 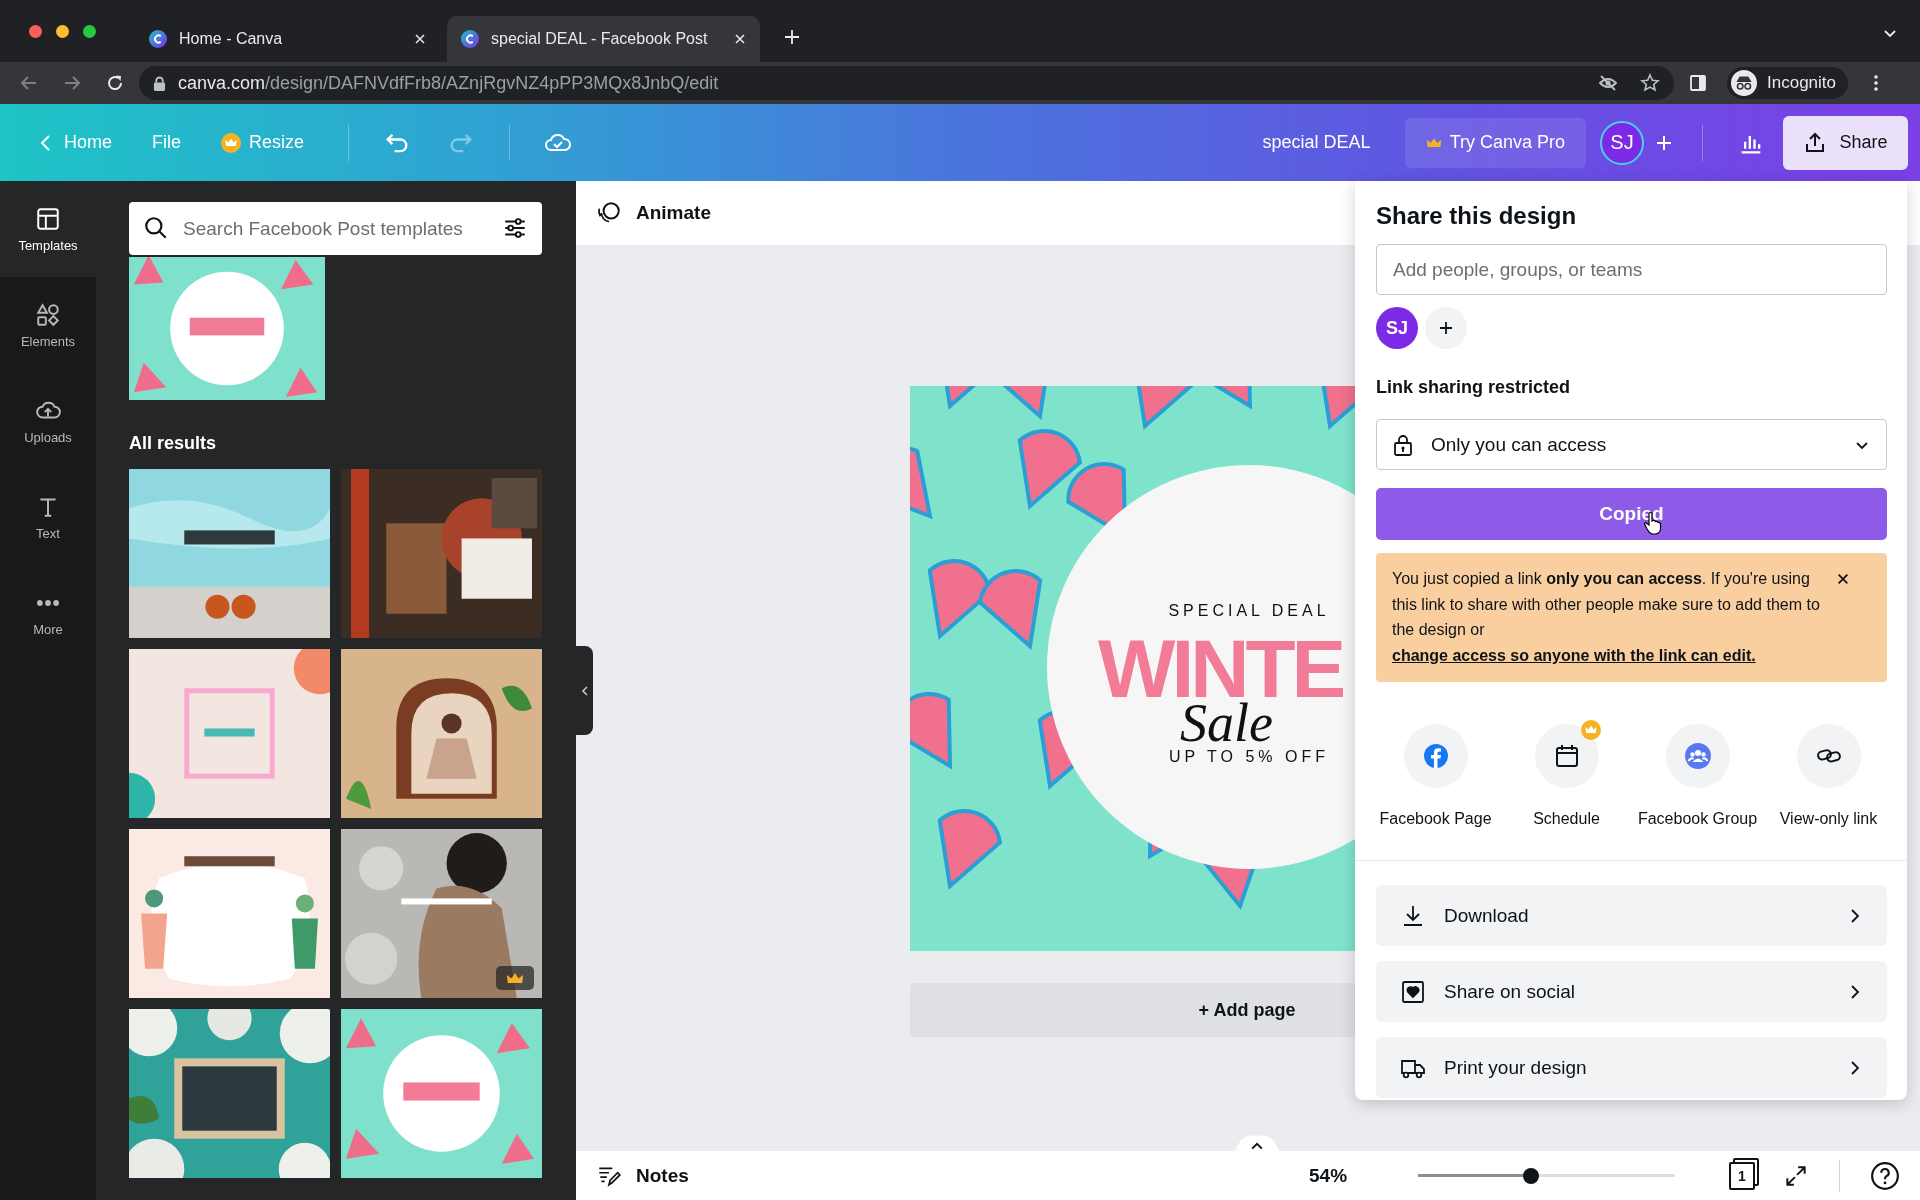 I want to click on close-window-icon, so click(x=35, y=31).